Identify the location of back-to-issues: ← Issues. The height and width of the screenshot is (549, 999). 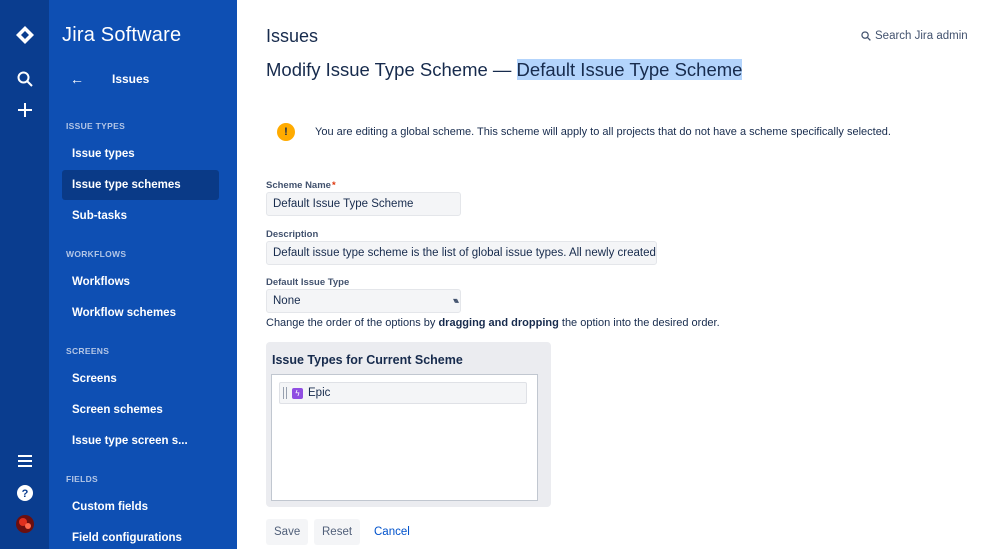
(147, 79).